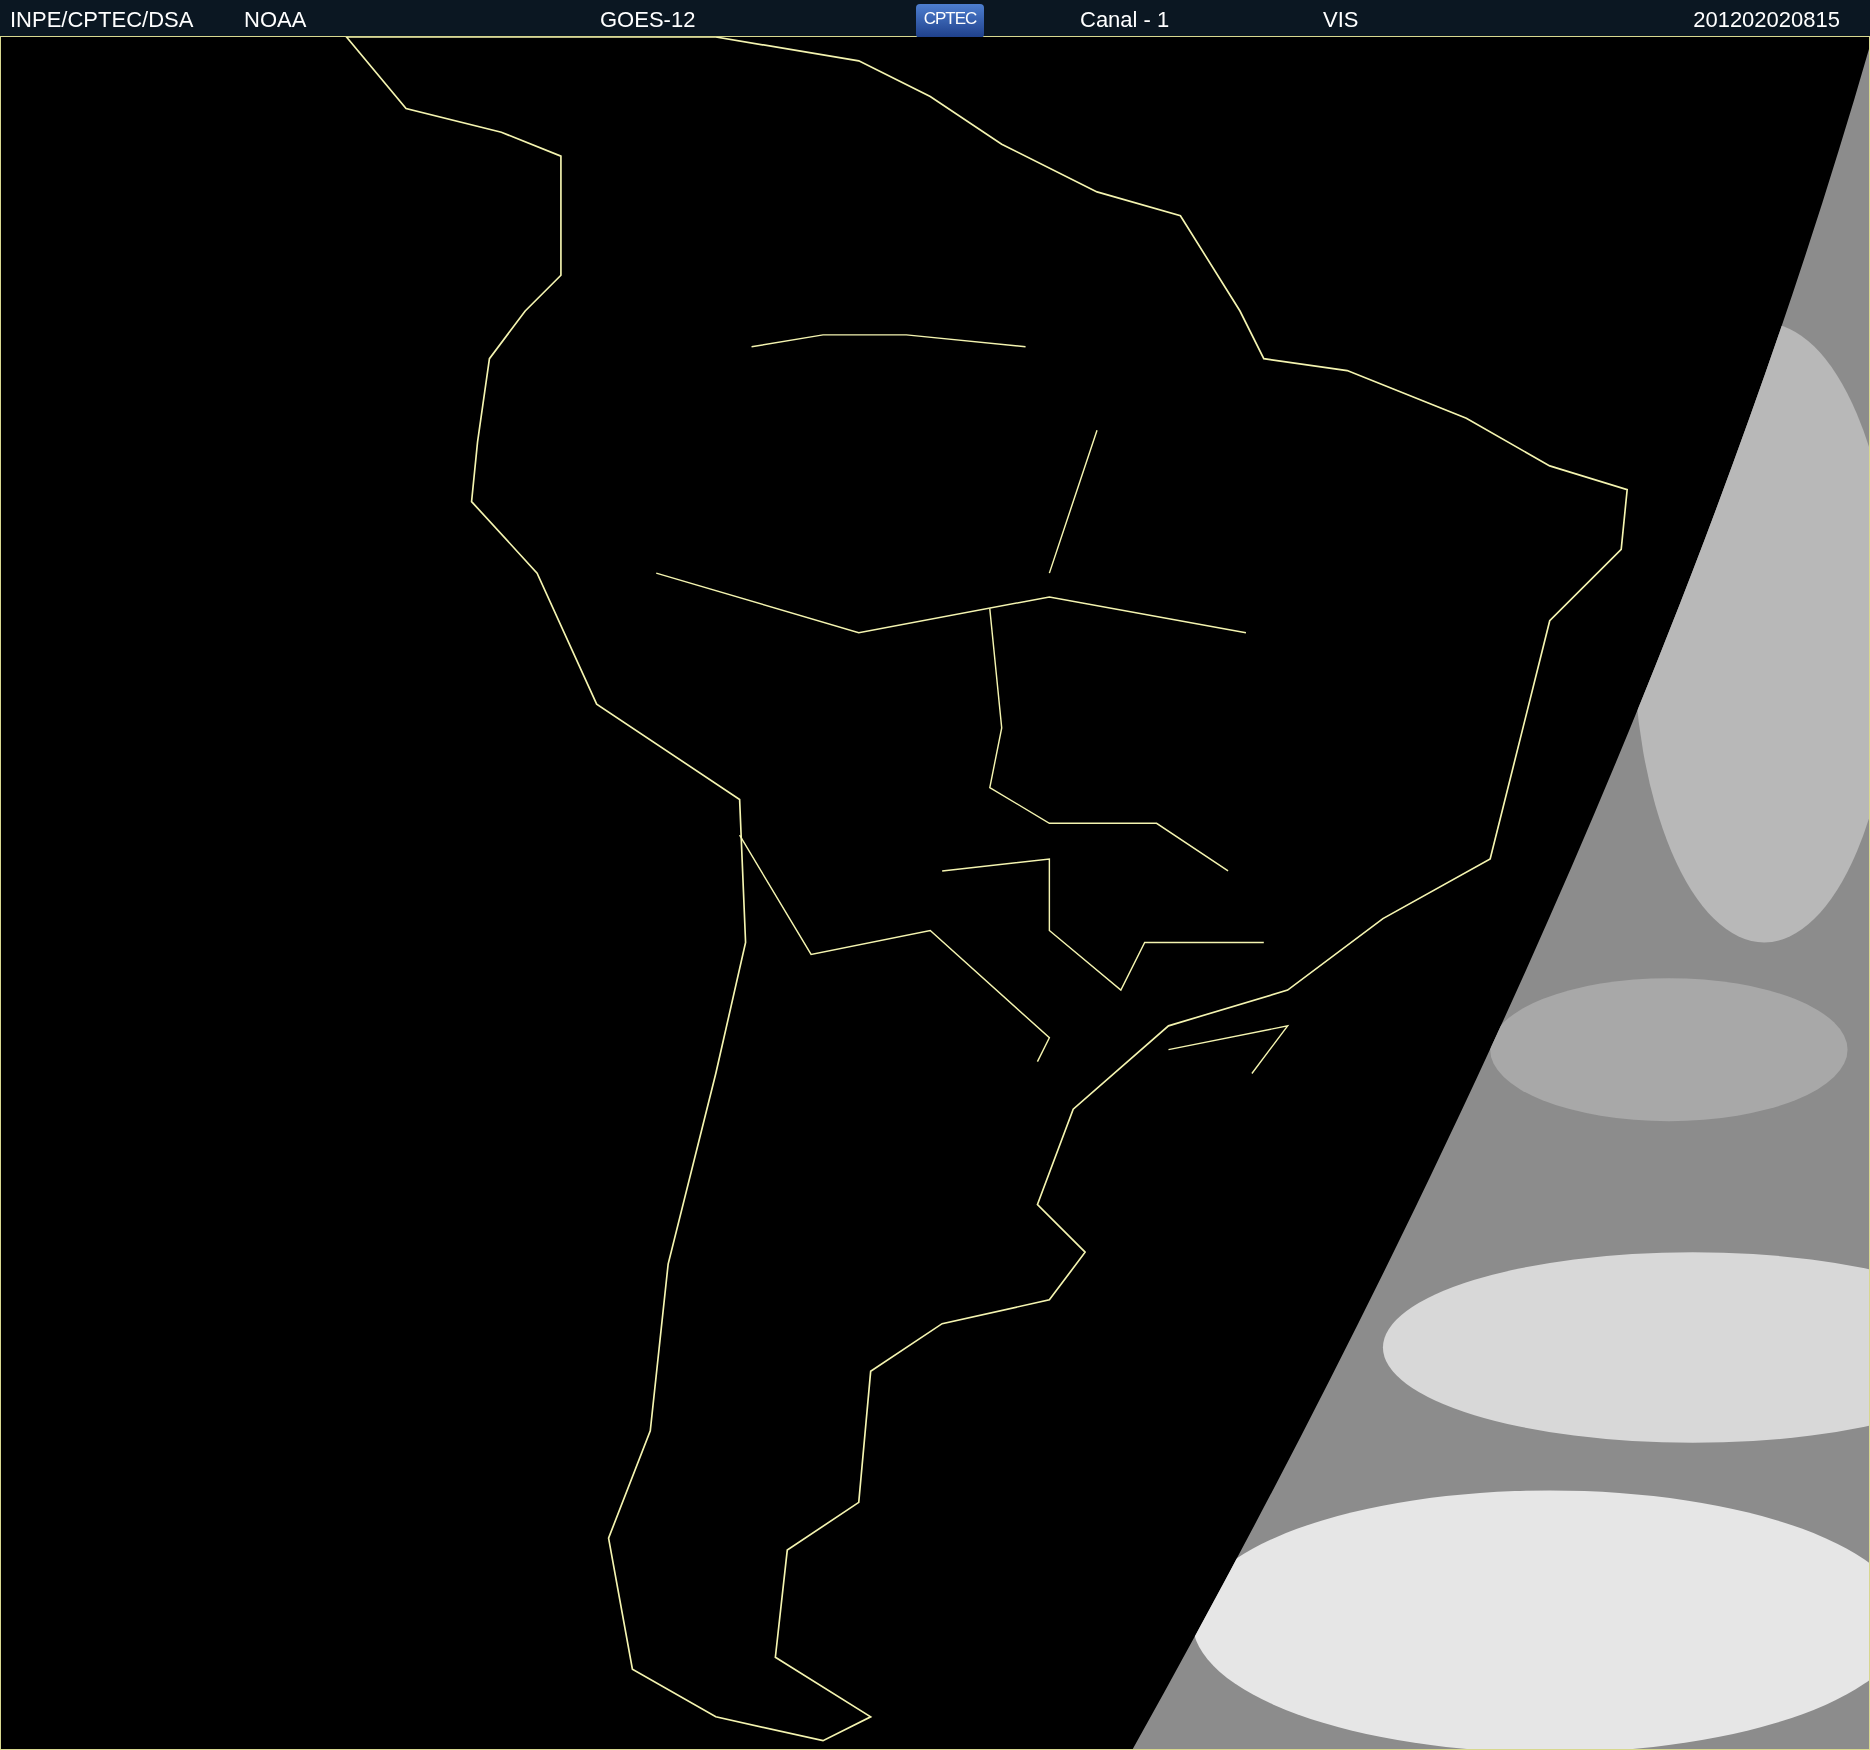 This screenshot has height=1750, width=1870. What do you see at coordinates (1766, 19) in the screenshot?
I see `header-label: 201202020815` at bounding box center [1766, 19].